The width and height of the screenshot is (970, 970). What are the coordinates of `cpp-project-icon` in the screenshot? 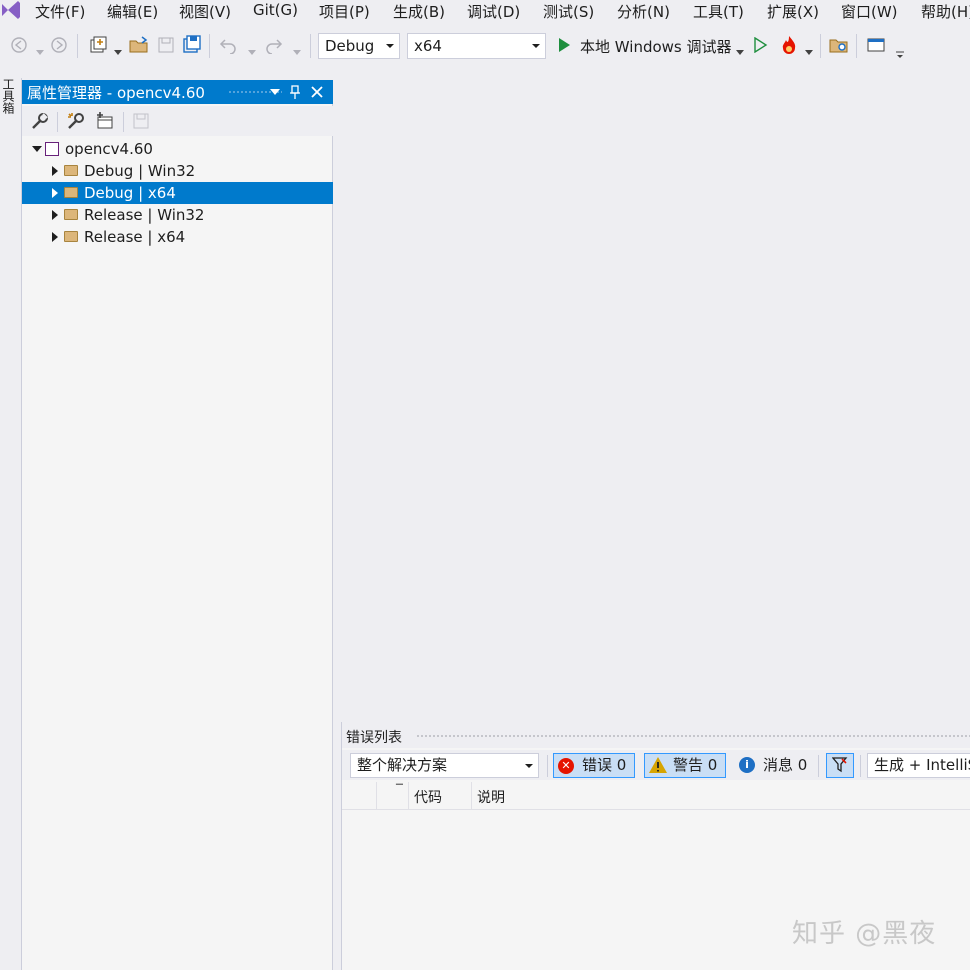 It's located at (52, 149).